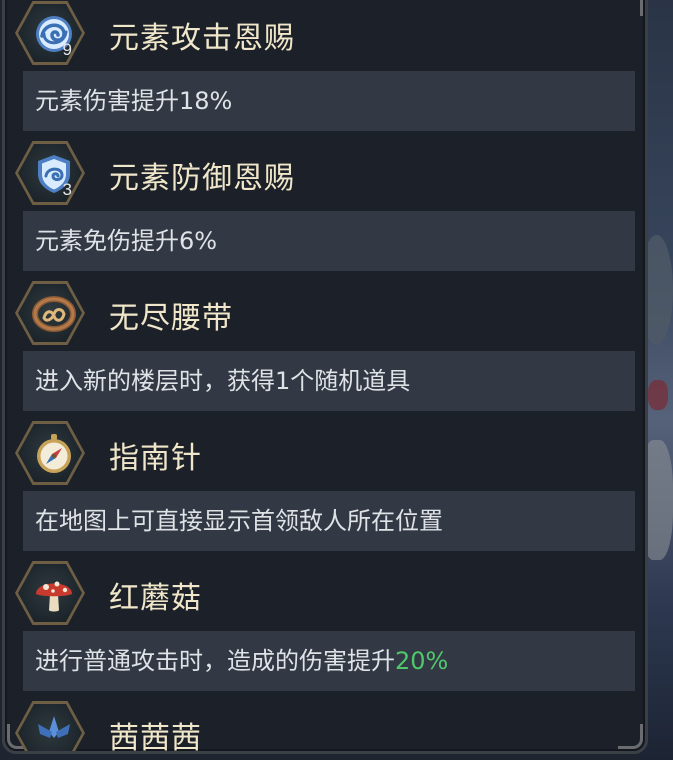  Describe the element at coordinates (325, 455) in the screenshot. I see `buff-header: 指南针` at that location.